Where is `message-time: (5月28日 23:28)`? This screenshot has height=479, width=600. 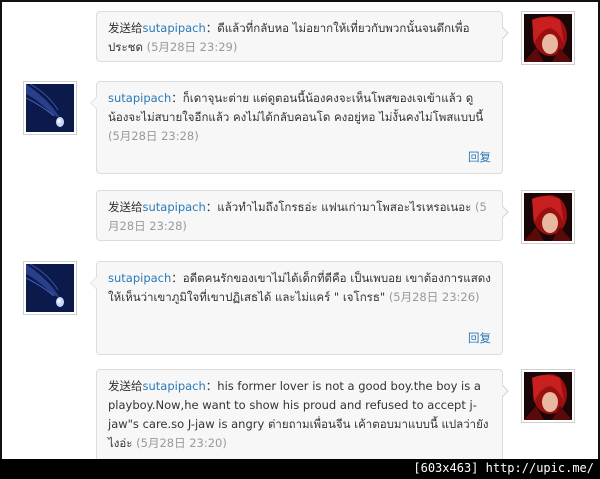 message-time: (5月28日 23:28) is located at coordinates (153, 136).